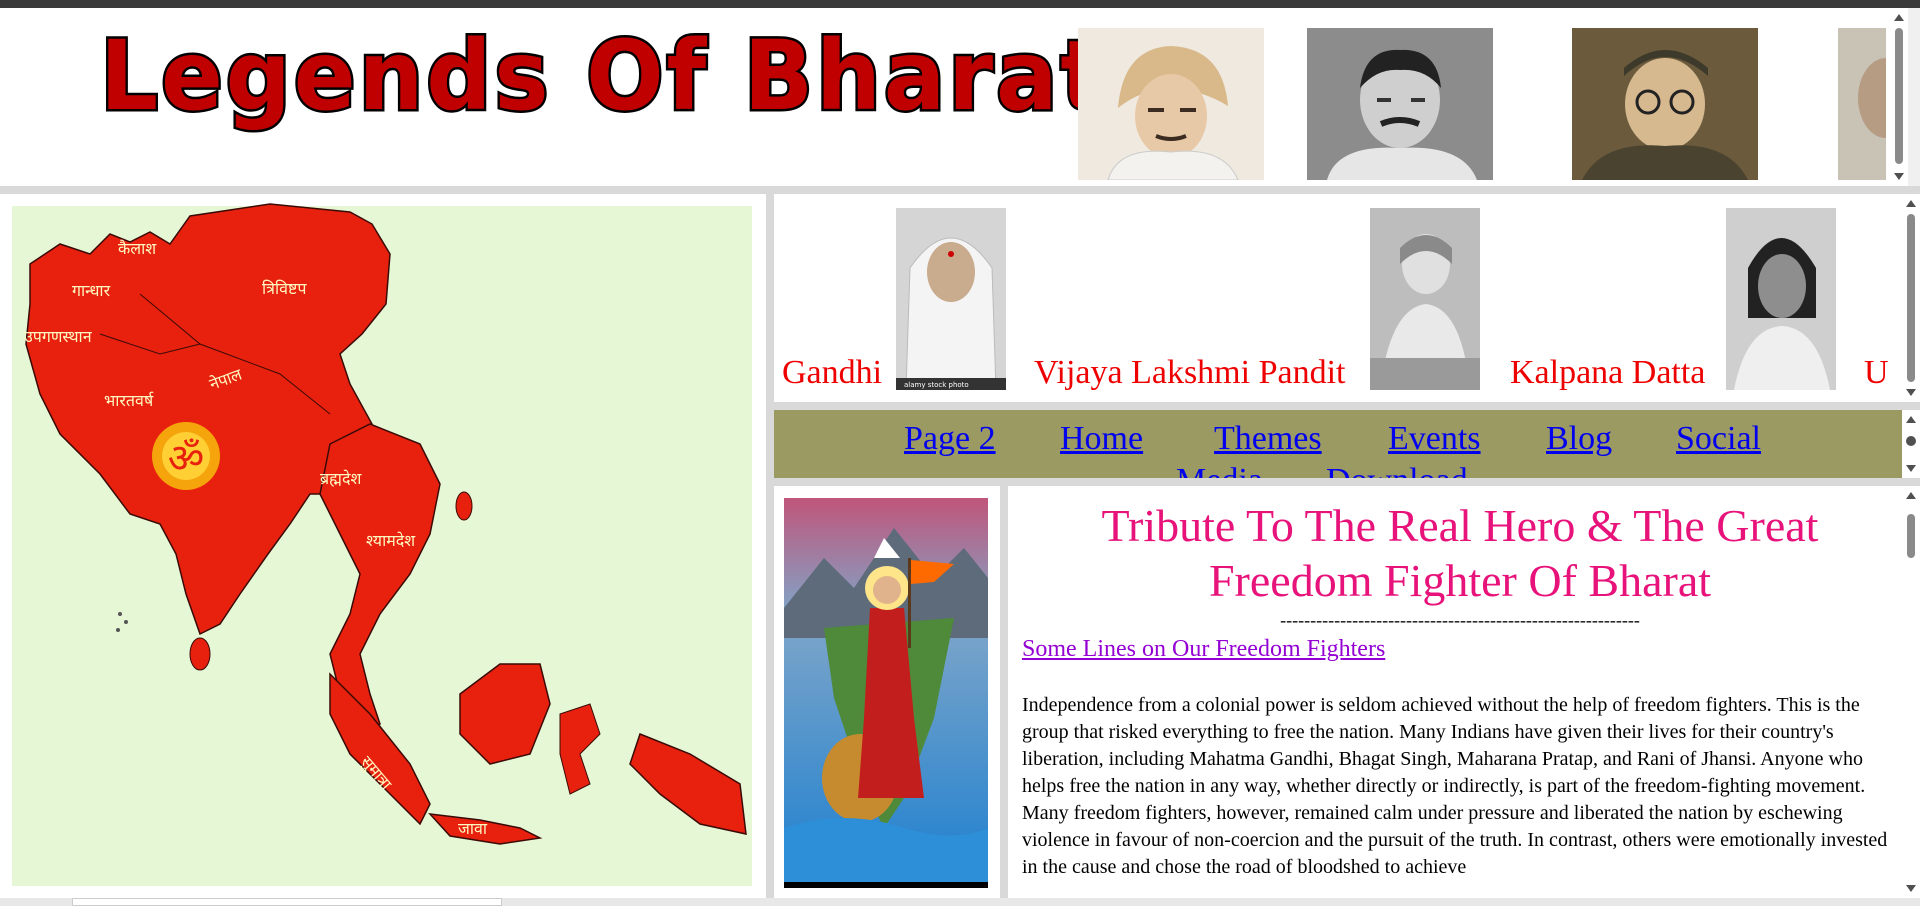  Describe the element at coordinates (1862, 104) in the screenshot. I see `portrait-4-partial` at that location.